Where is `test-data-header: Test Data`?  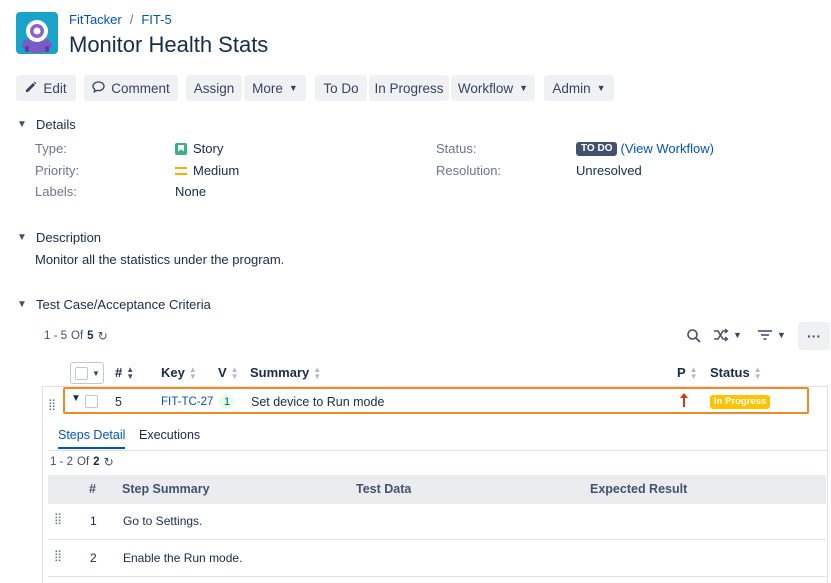 test-data-header: Test Data is located at coordinates (384, 489).